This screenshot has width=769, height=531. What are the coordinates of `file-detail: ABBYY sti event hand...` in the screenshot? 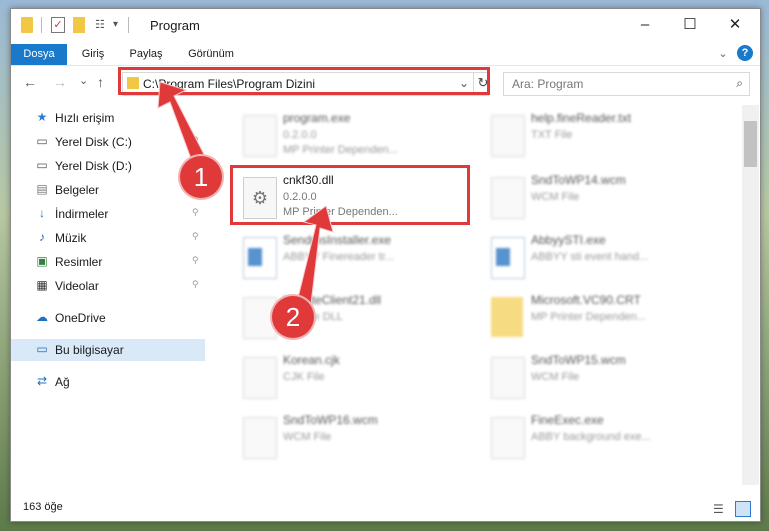 It's located at (590, 257).